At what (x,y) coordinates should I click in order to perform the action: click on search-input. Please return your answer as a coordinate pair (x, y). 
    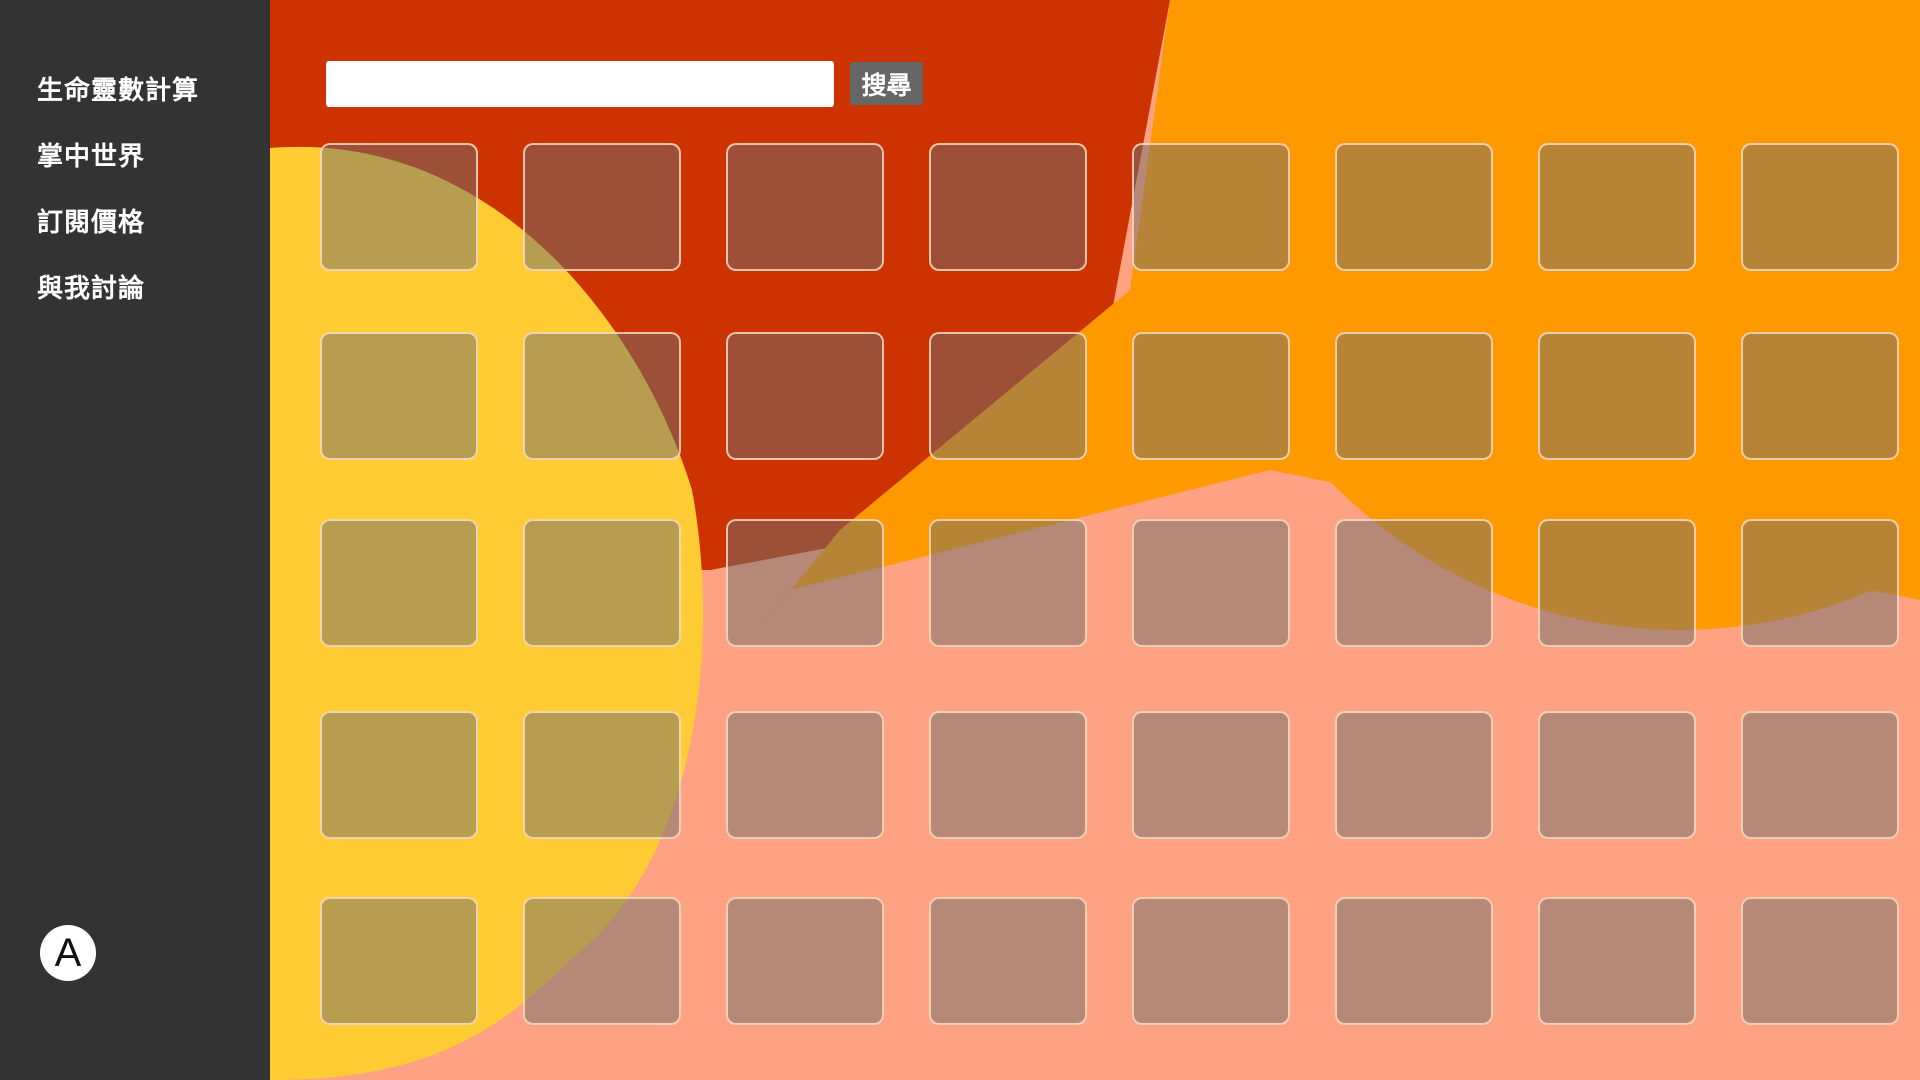
    Looking at the image, I should click on (580, 84).